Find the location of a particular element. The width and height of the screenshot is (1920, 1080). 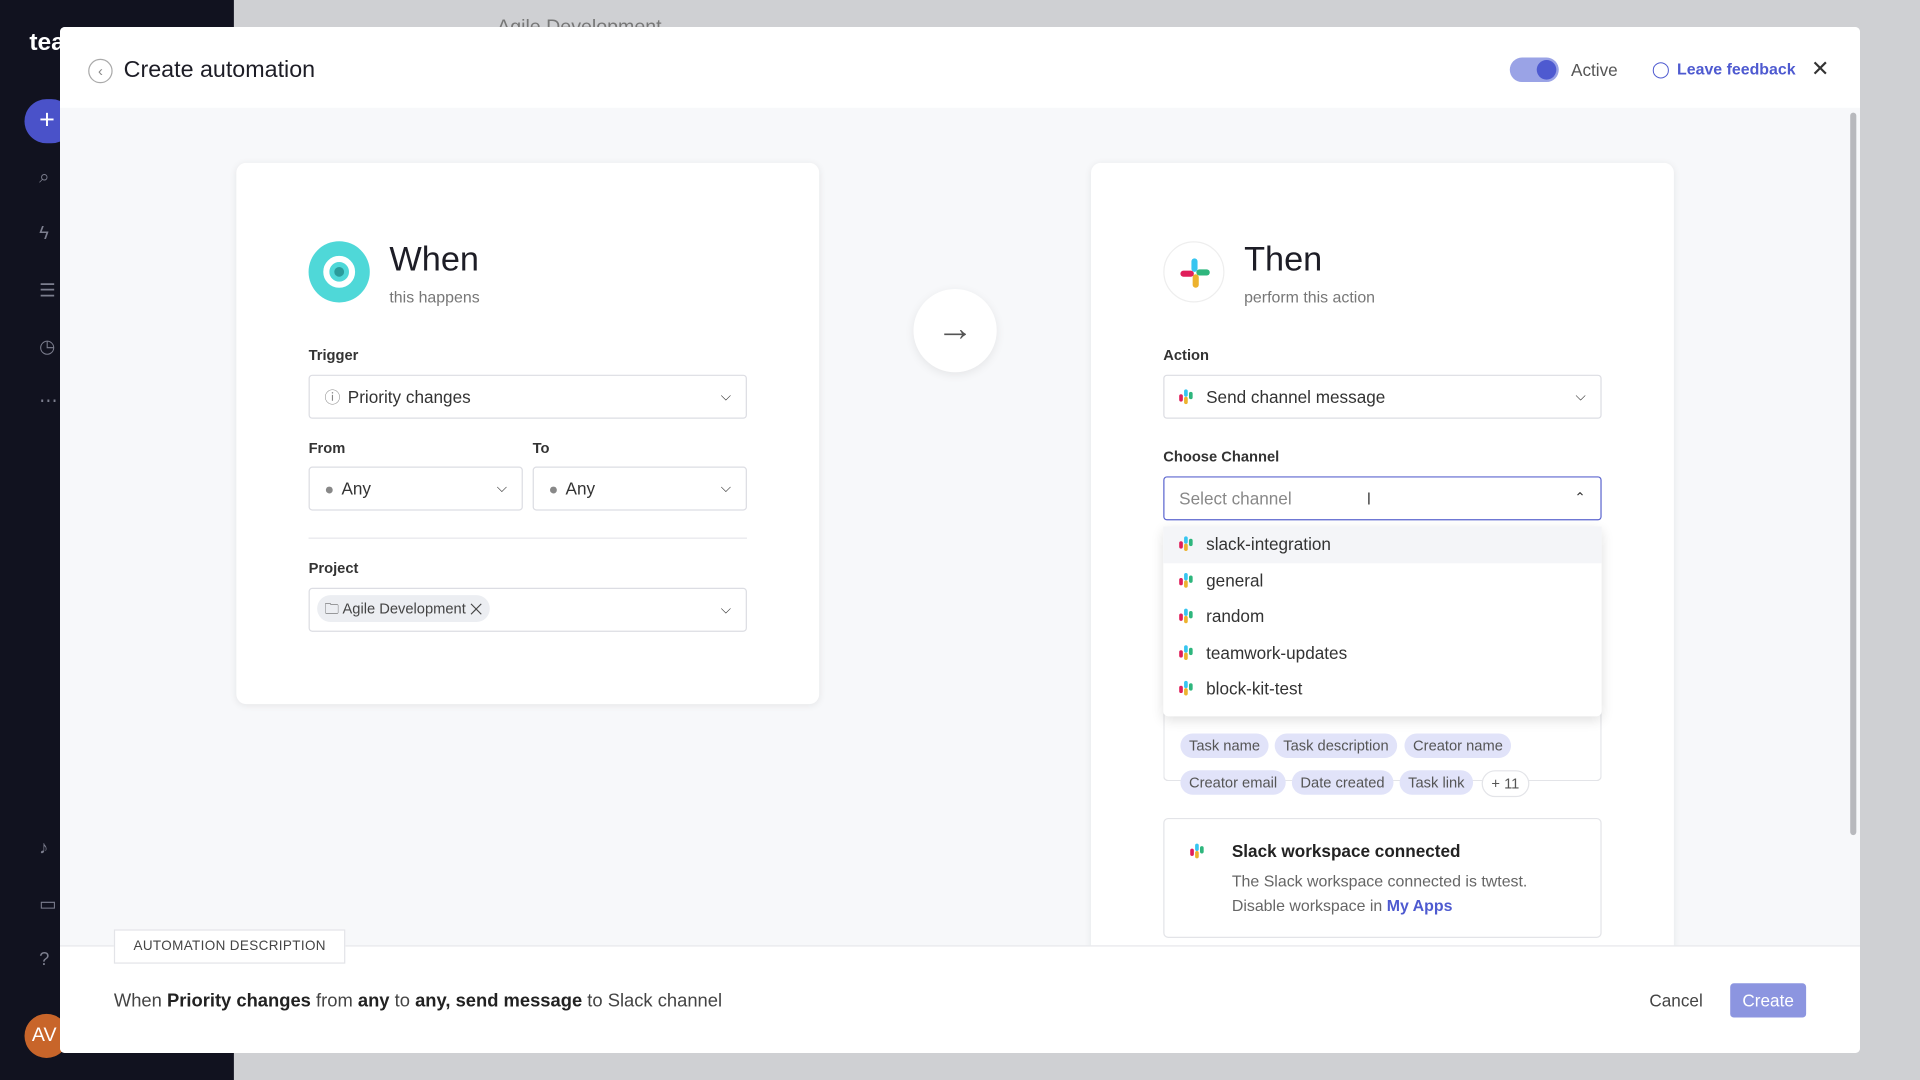

tag: Creator email is located at coordinates (1233, 782).